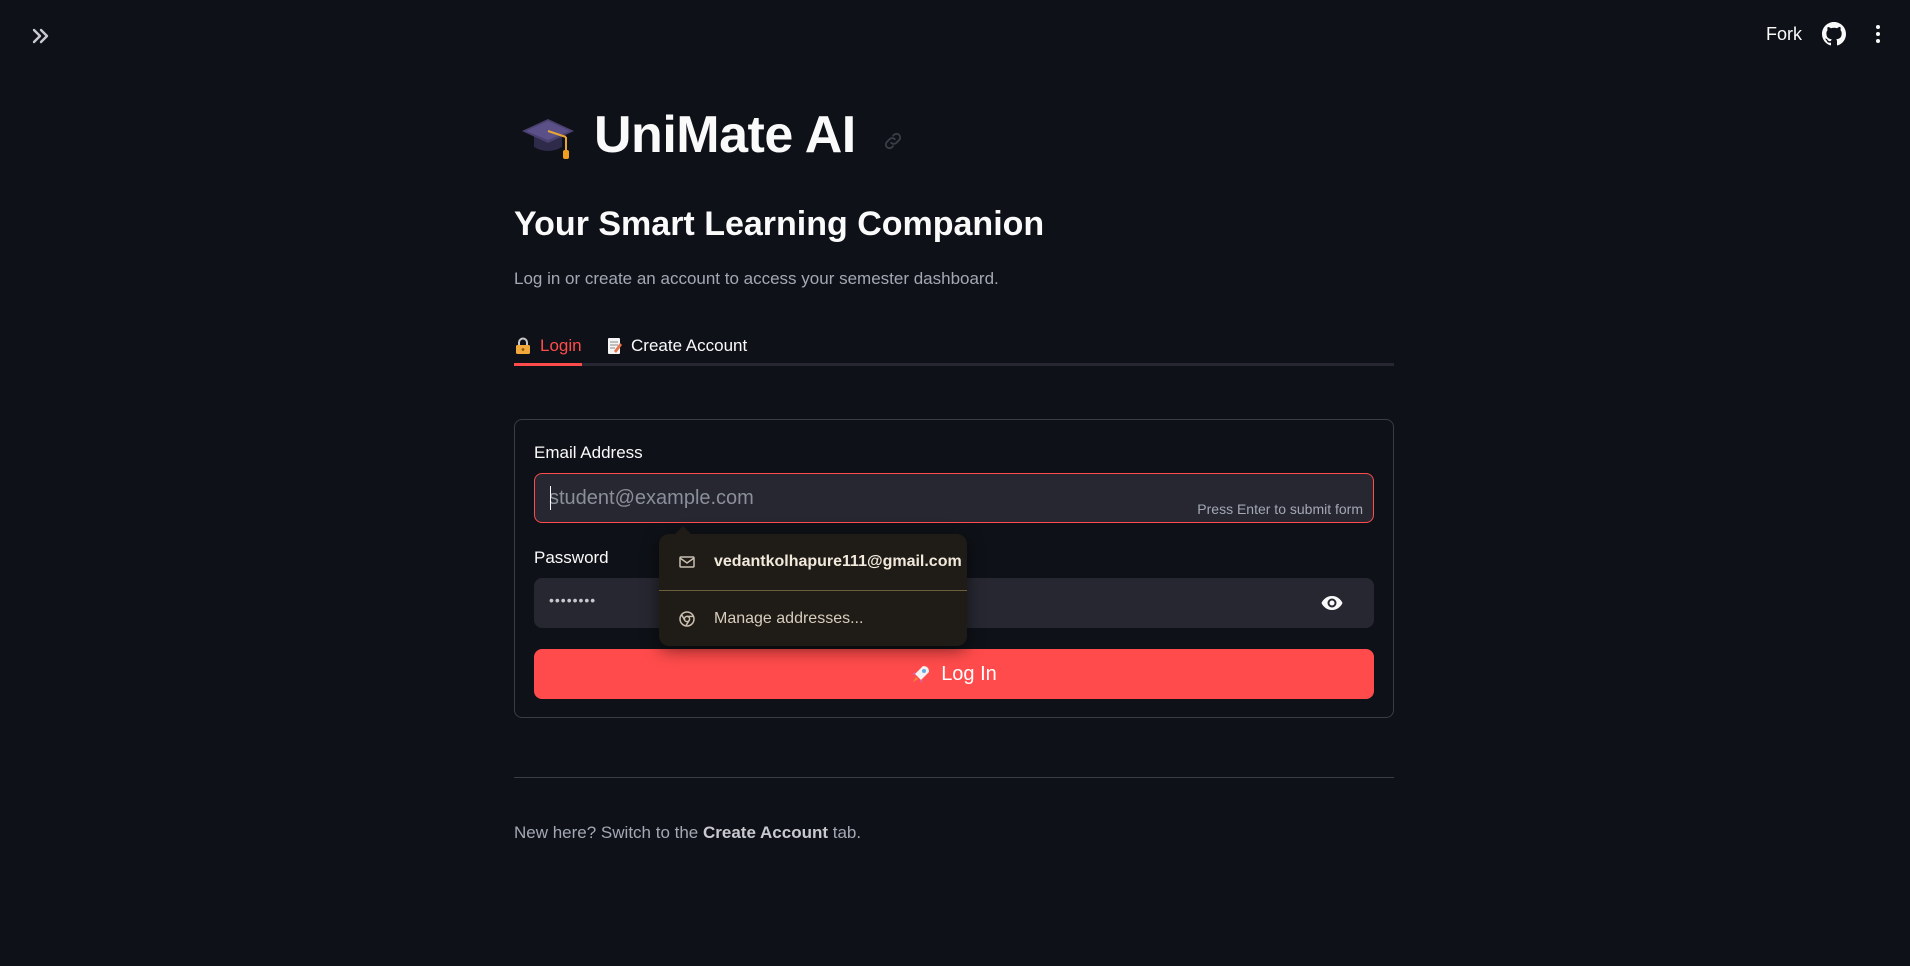 This screenshot has height=966, width=1910. I want to click on chrome-icon, so click(687, 618).